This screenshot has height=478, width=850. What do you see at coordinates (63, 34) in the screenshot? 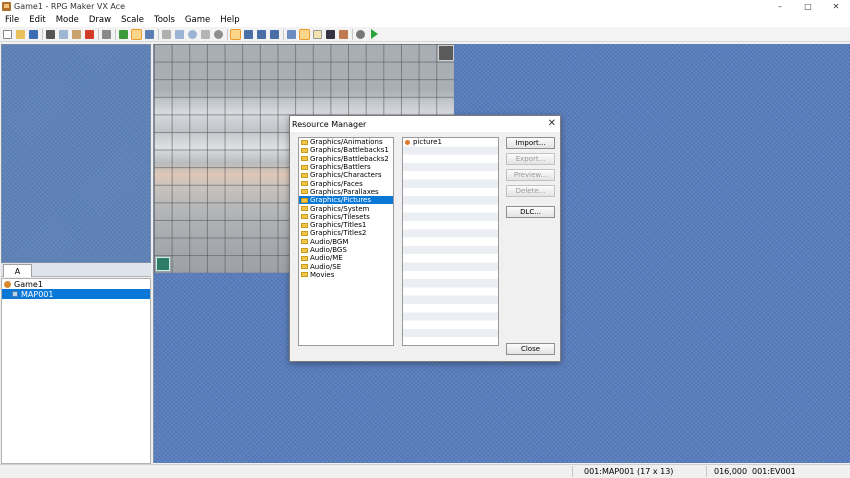
I see `copy-icon` at bounding box center [63, 34].